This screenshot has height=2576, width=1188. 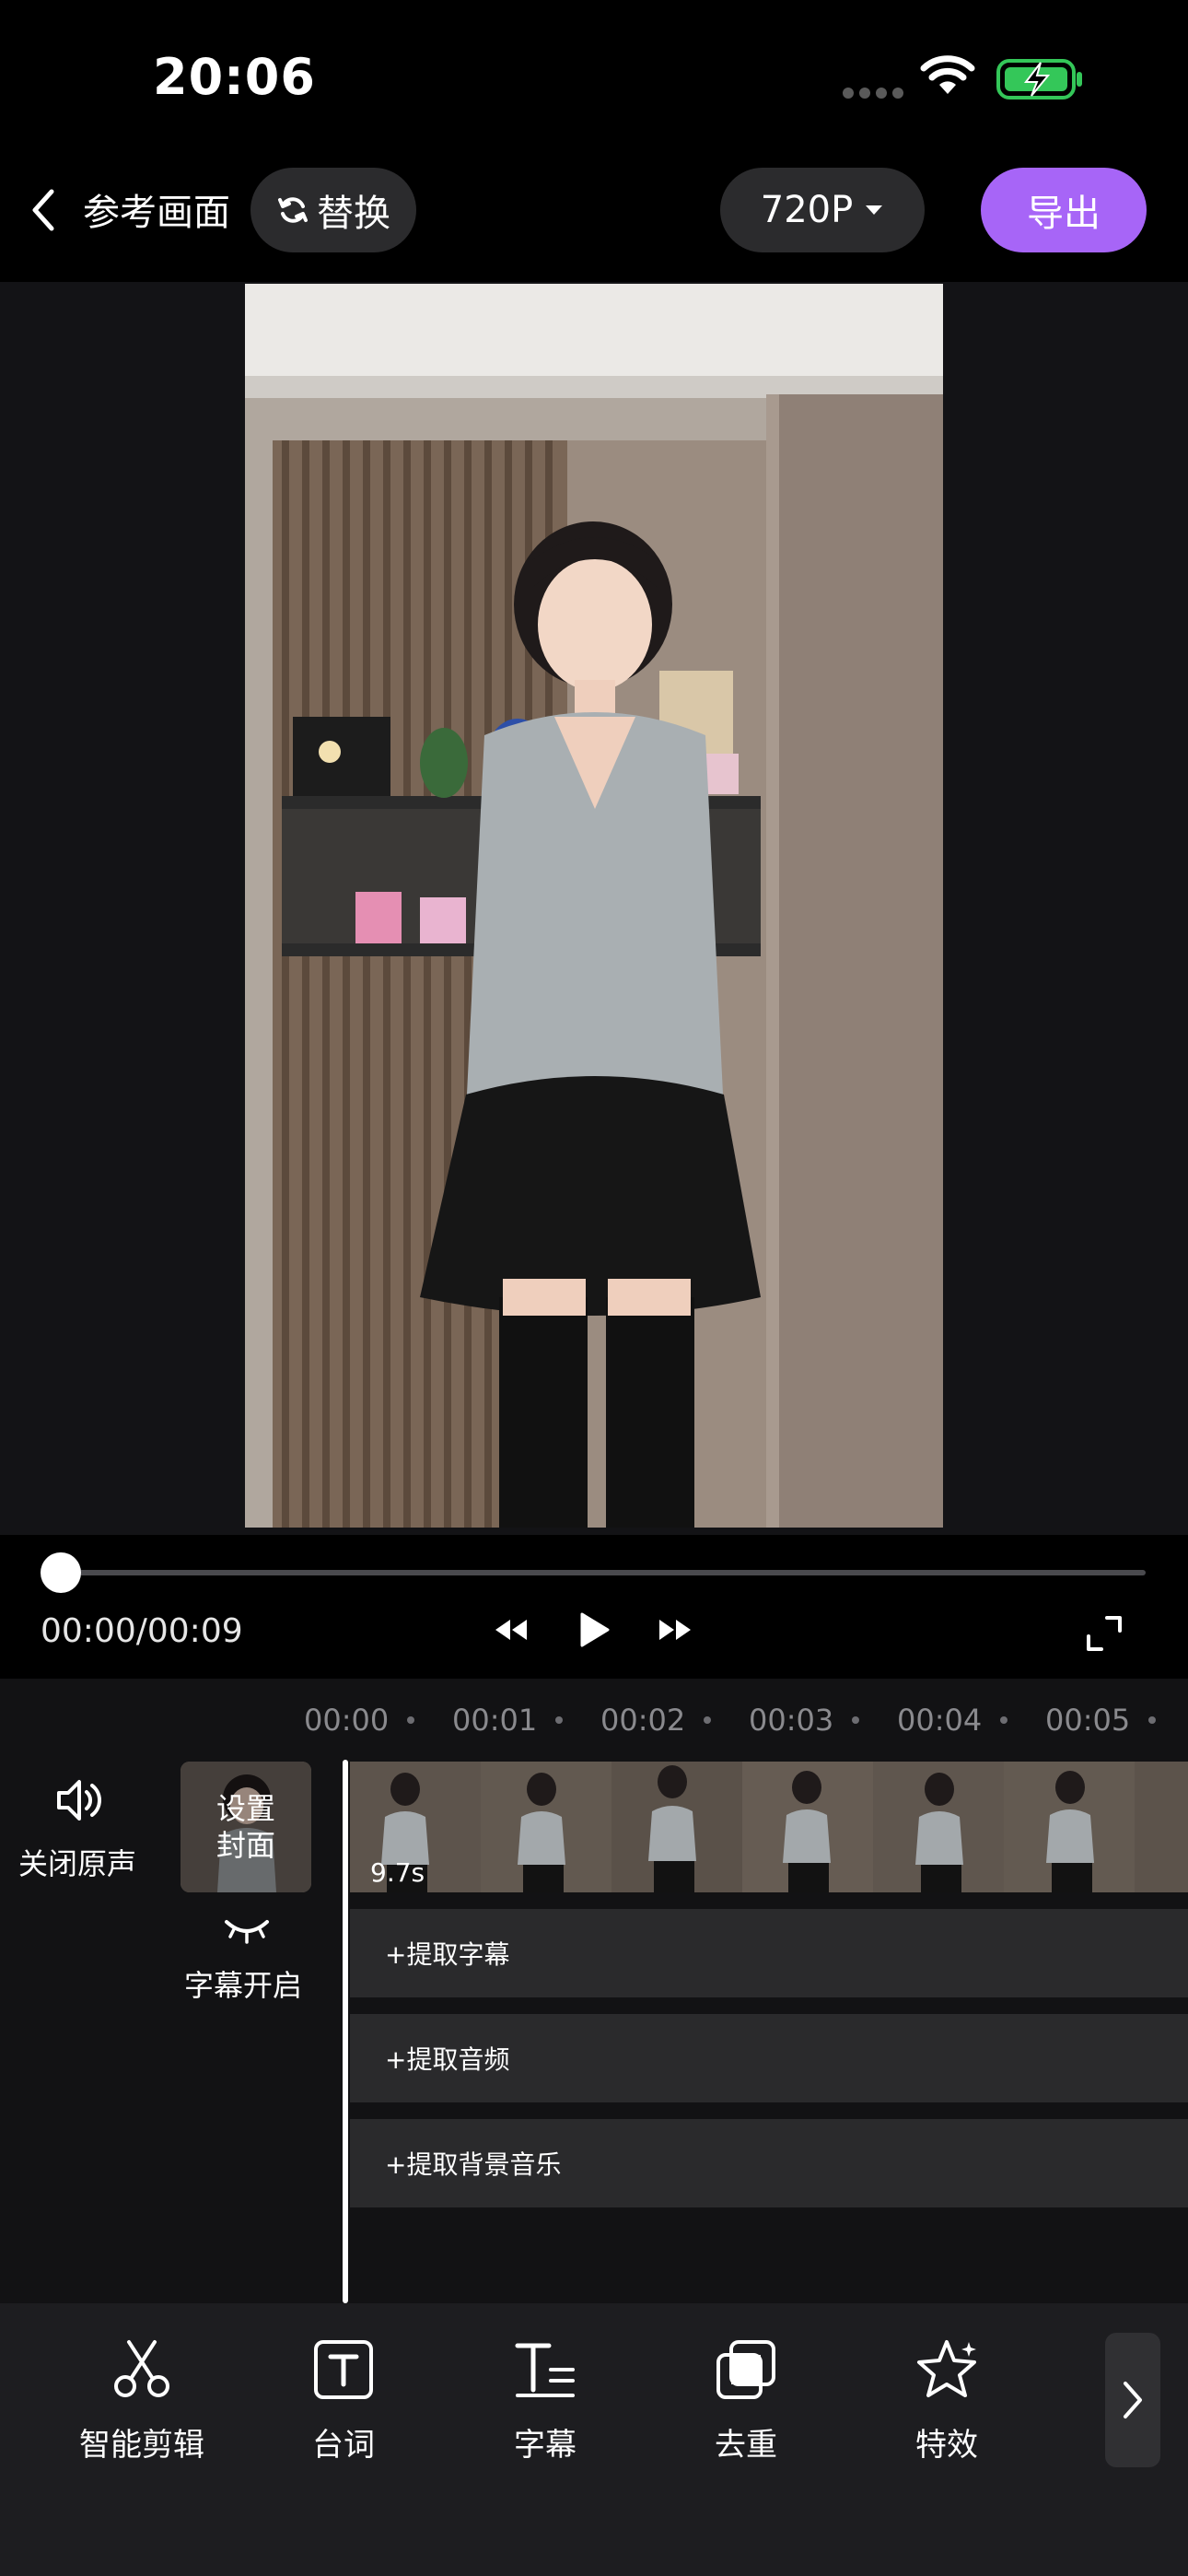 I want to click on play-icon, so click(x=594, y=1629).